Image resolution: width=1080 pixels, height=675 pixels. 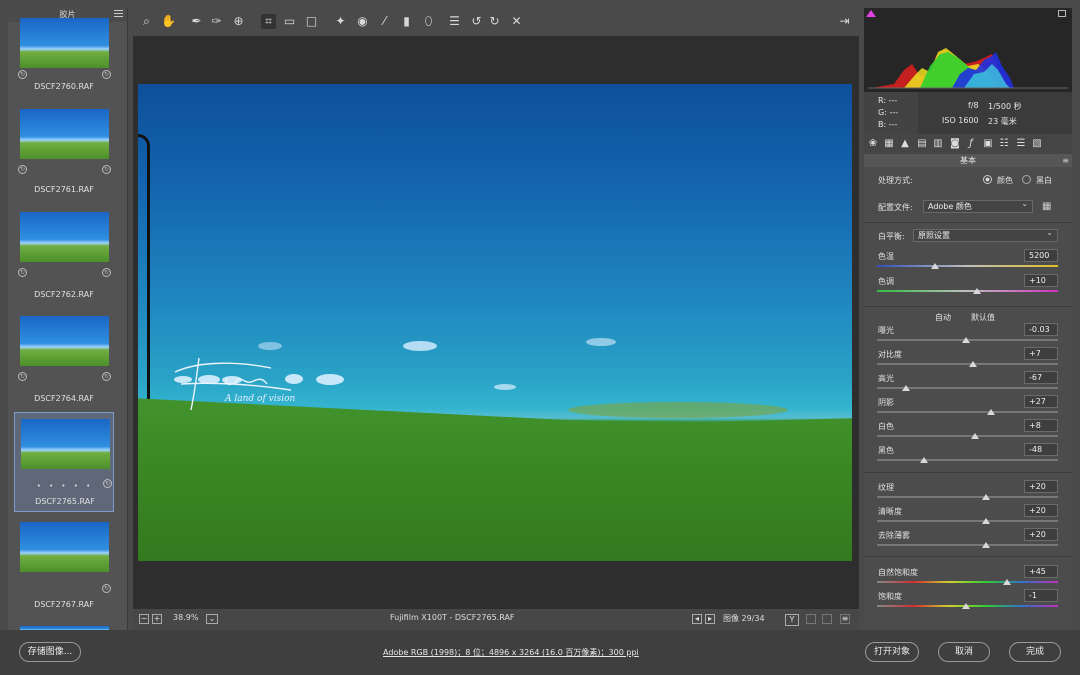 What do you see at coordinates (1041, 377) in the screenshot?
I see `slider-value-field: -67` at bounding box center [1041, 377].